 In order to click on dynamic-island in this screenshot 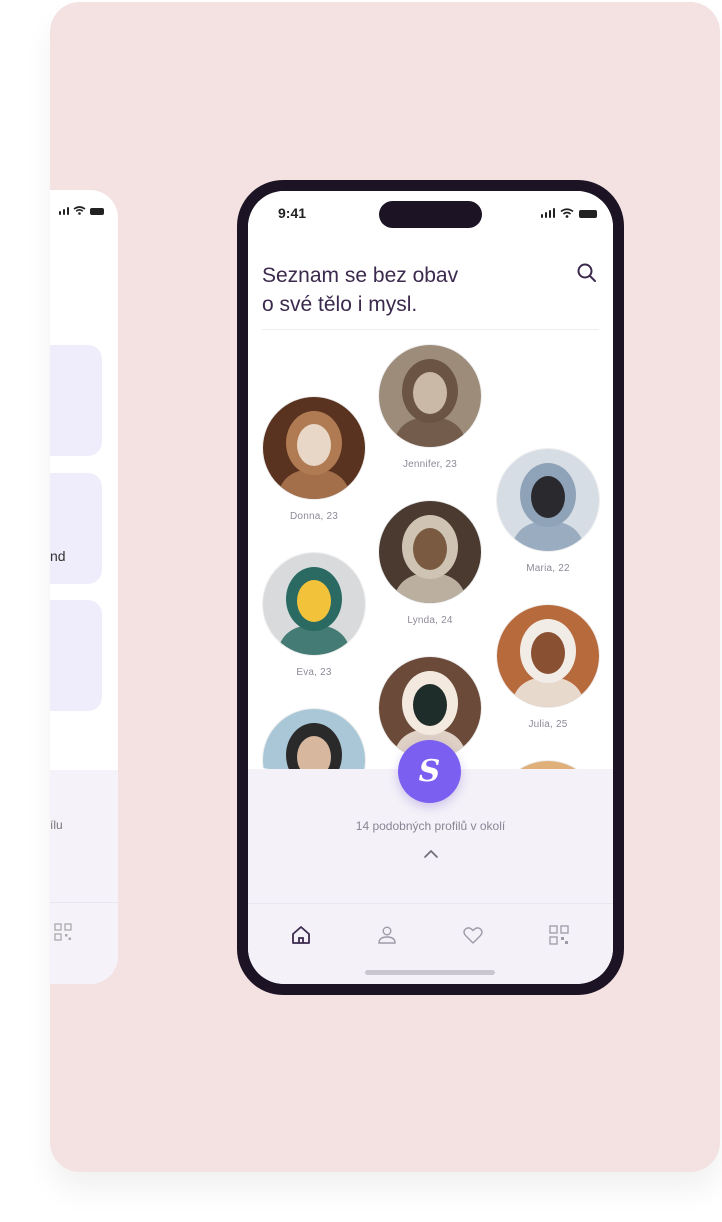, I will do `click(430, 214)`.